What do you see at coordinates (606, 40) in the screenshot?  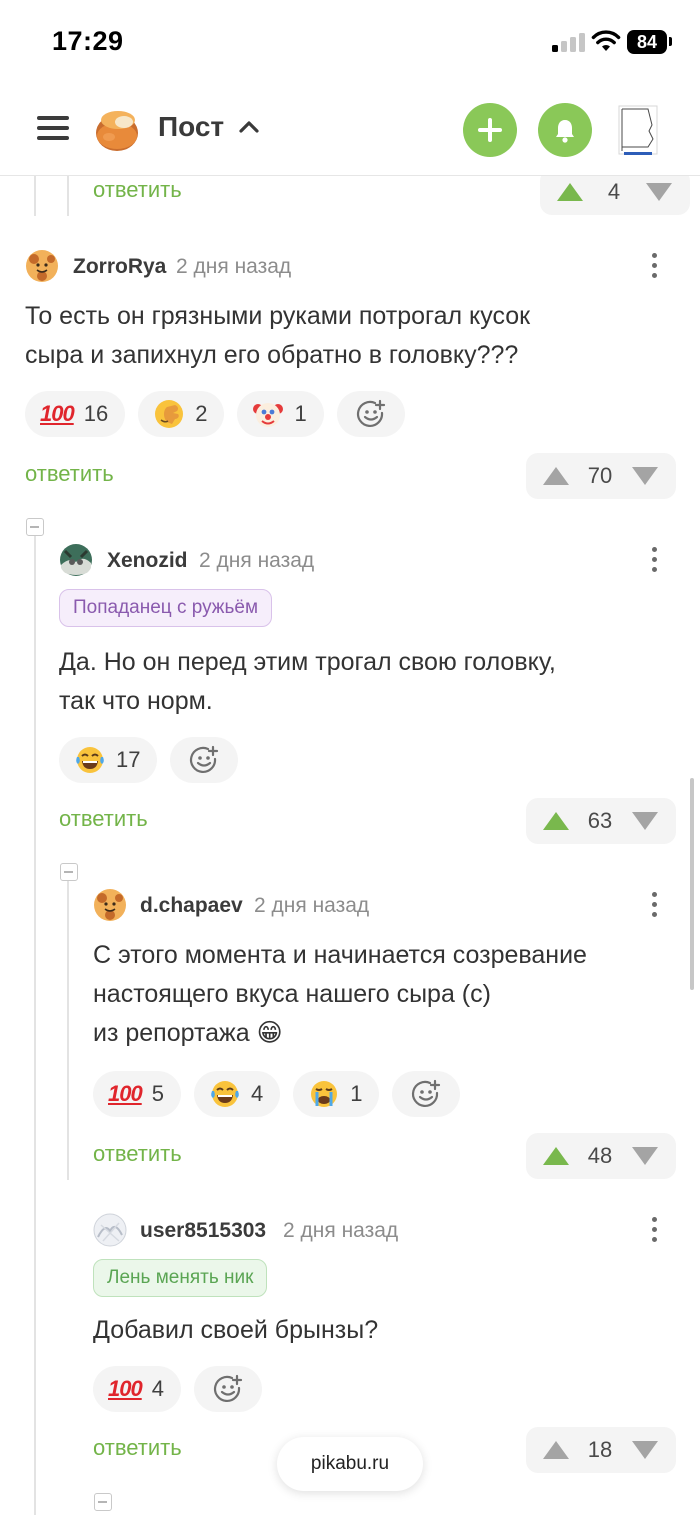 I see `wifi-icon` at bounding box center [606, 40].